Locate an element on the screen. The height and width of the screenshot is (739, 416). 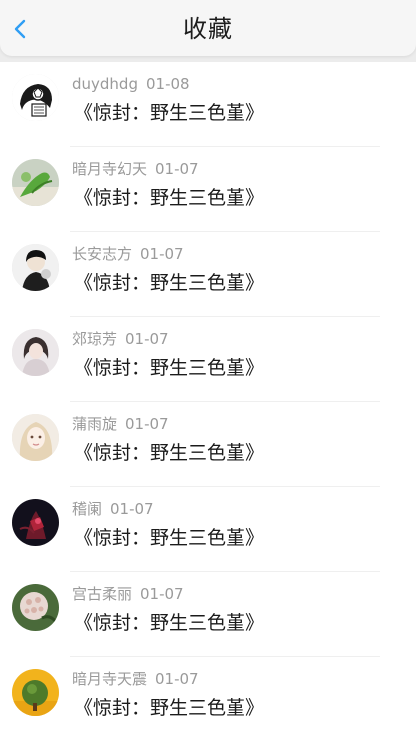
username: 稽阑 is located at coordinates (87, 509).